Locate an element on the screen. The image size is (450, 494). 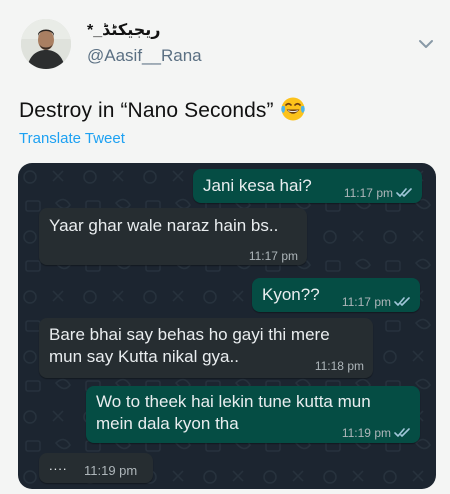
display-name: ریجیکٹڈ_* is located at coordinates (123, 30).